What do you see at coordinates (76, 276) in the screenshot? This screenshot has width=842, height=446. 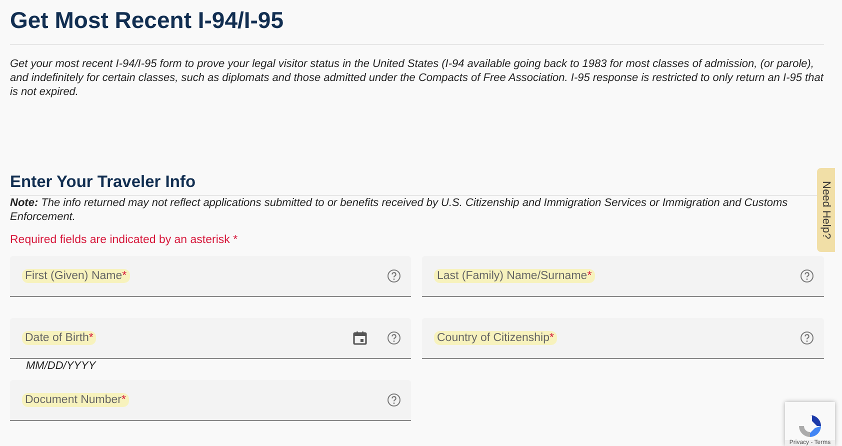 I see `field-label: First (Given) Name*` at bounding box center [76, 276].